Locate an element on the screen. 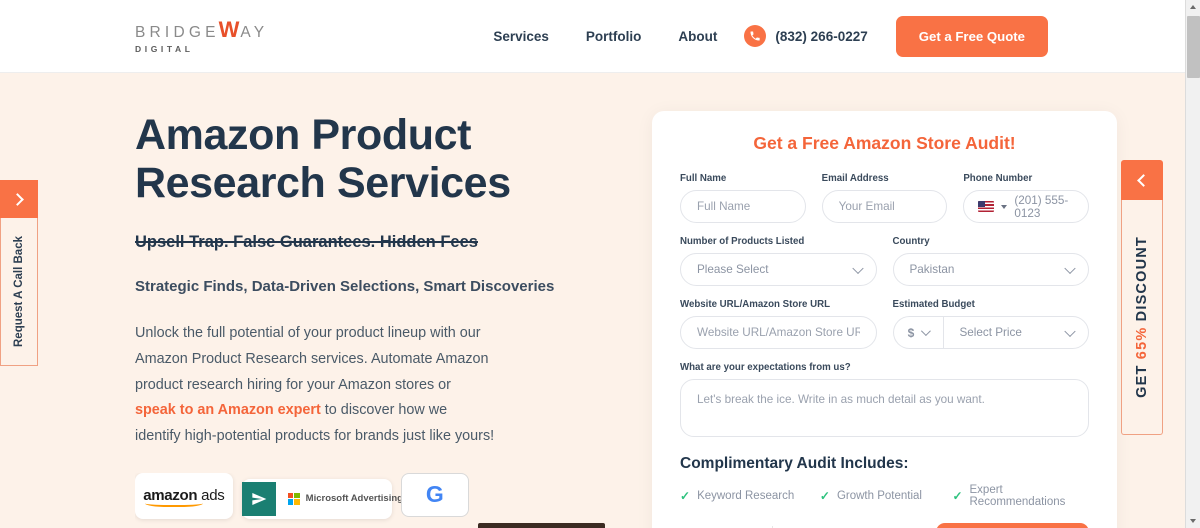 This screenshot has width=1200, height=528. products-listed-label: Number of Products Listed is located at coordinates (742, 241).